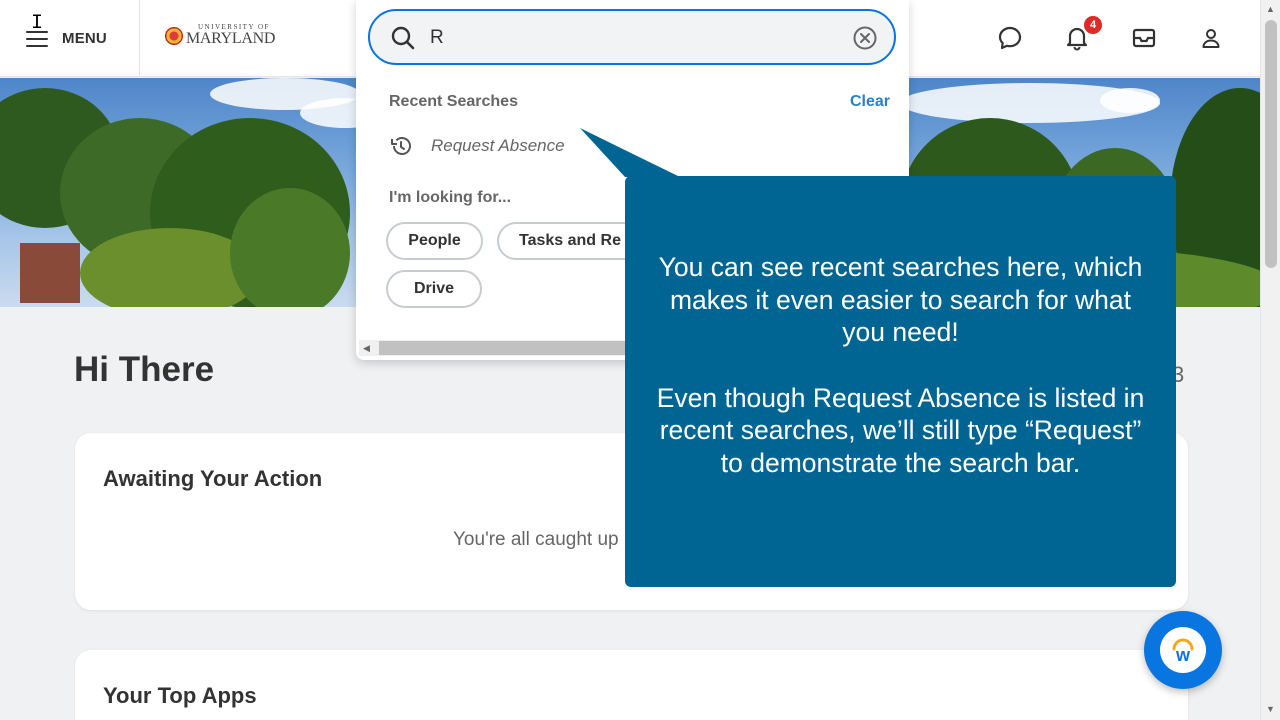 The width and height of the screenshot is (1280, 720). What do you see at coordinates (1271, 144) in the screenshot?
I see `scrollbar-thumb` at bounding box center [1271, 144].